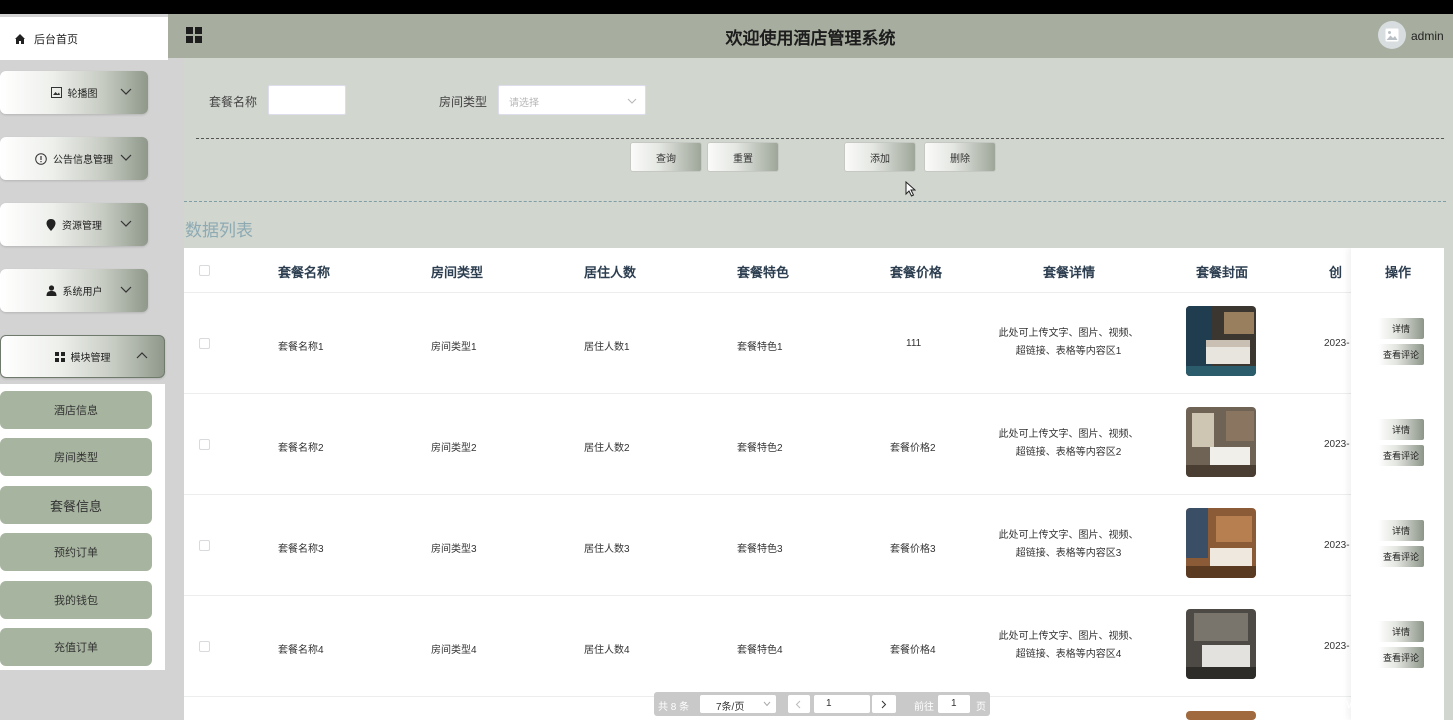  I want to click on image-icon, so click(56, 92).